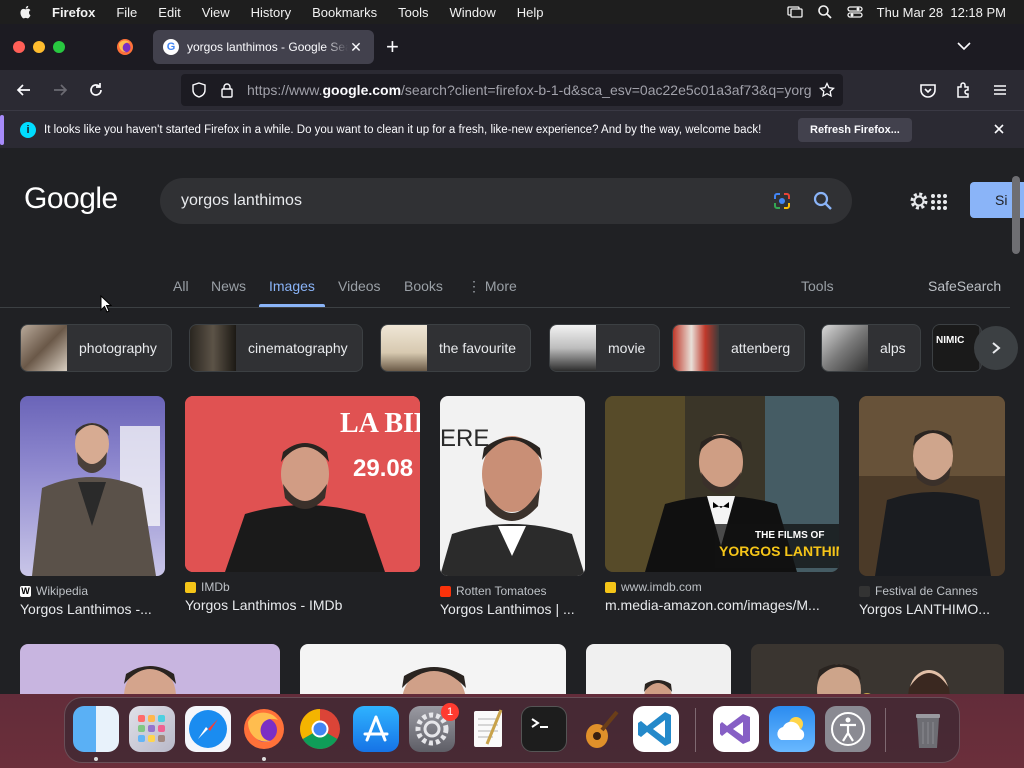 The height and width of the screenshot is (768, 1024). Describe the element at coordinates (276, 348) in the screenshot. I see `chip-cinematography: cinematography` at that location.